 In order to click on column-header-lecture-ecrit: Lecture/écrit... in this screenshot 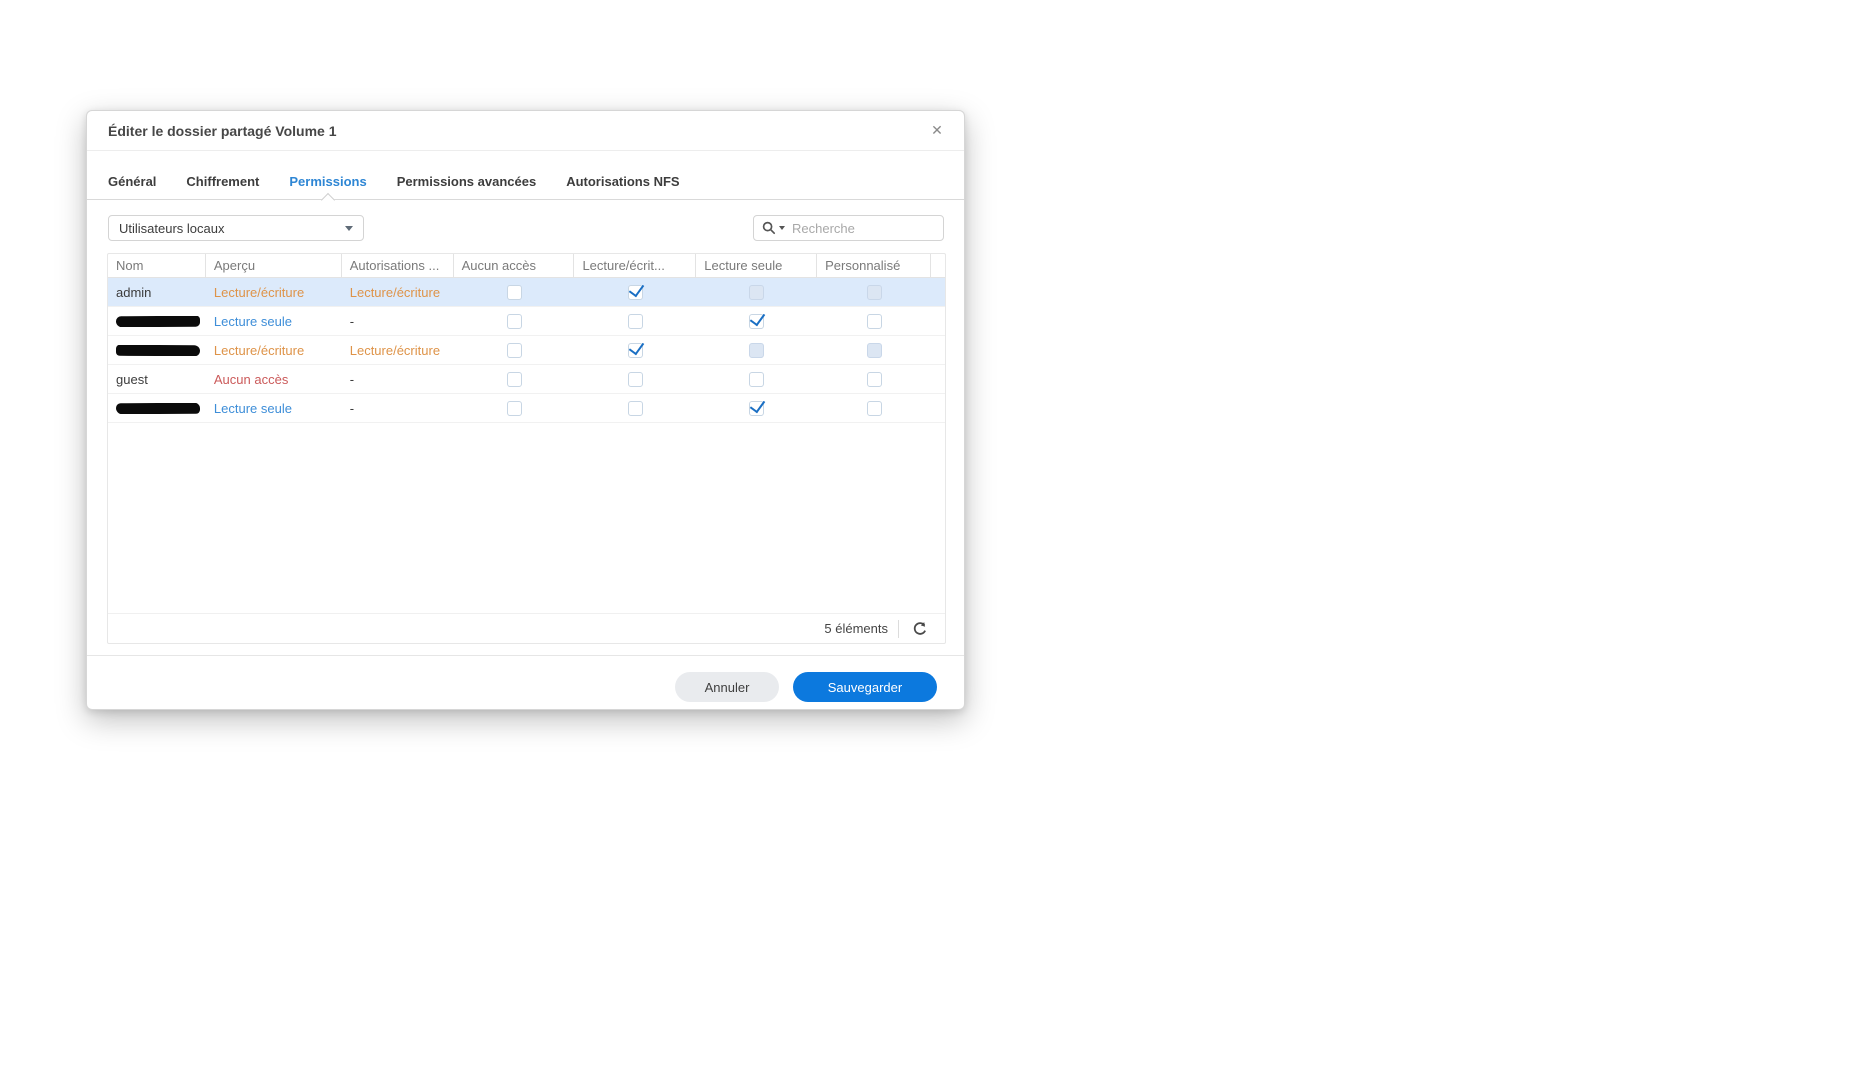, I will do `click(635, 265)`.